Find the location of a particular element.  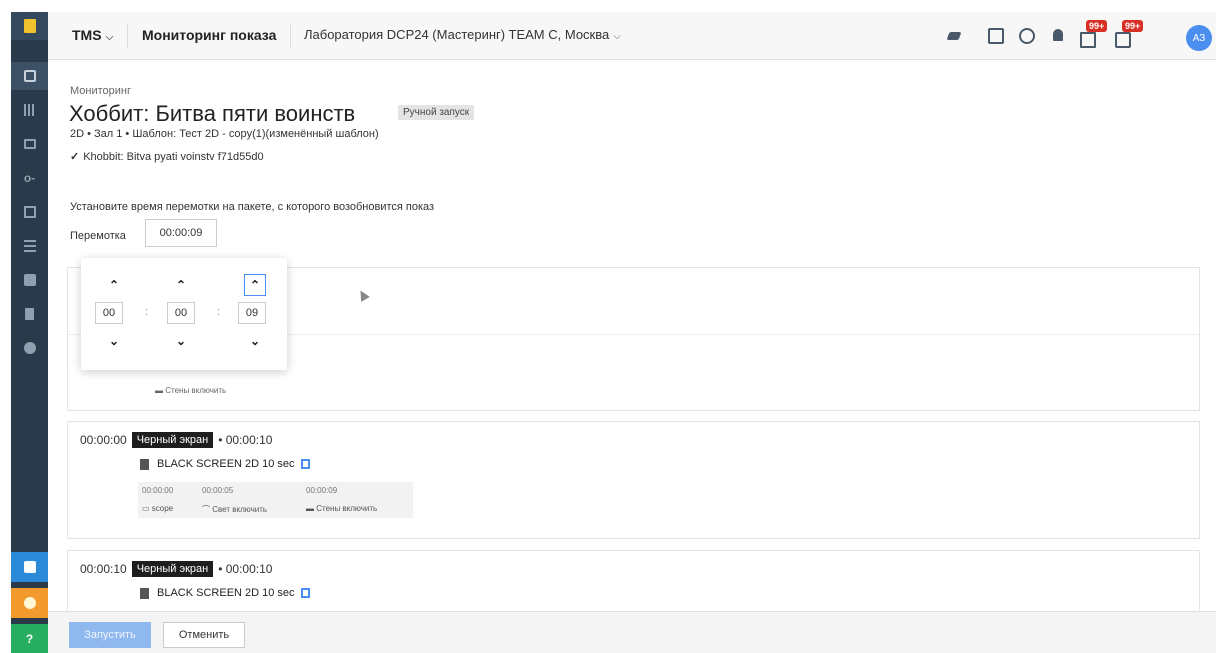

check-icon: ✓ is located at coordinates (75, 157).